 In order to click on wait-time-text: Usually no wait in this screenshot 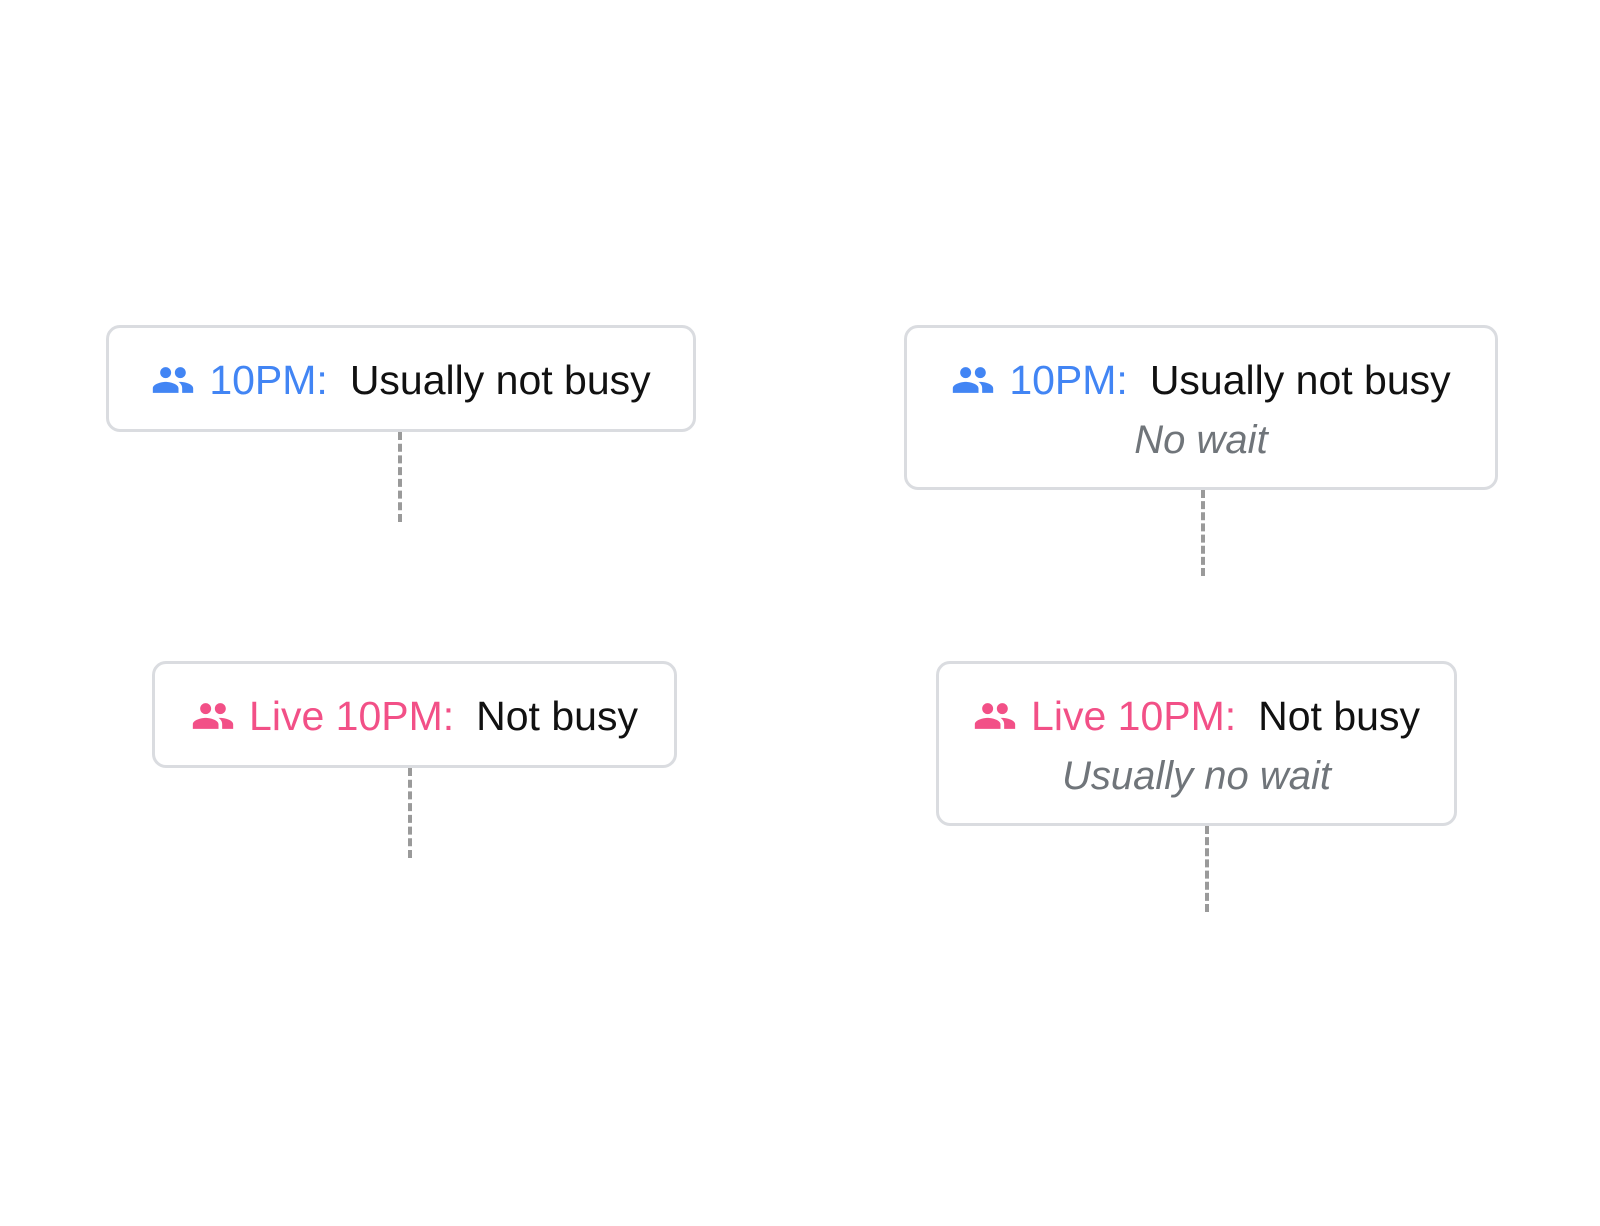, I will do `click(1196, 776)`.